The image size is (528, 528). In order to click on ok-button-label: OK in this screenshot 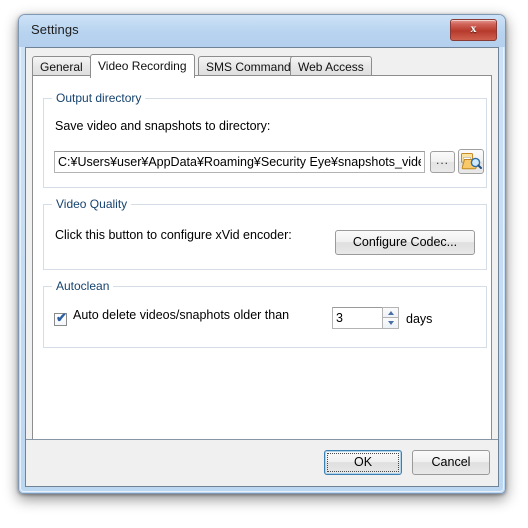, I will do `click(363, 462)`.